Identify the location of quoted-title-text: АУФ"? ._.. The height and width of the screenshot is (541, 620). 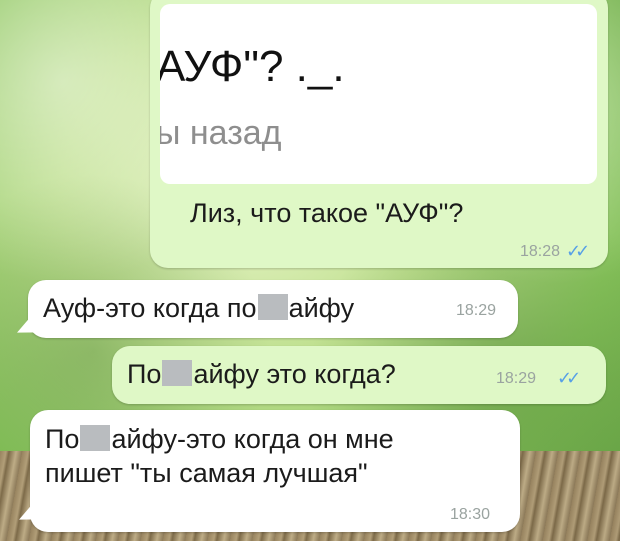
(252, 66).